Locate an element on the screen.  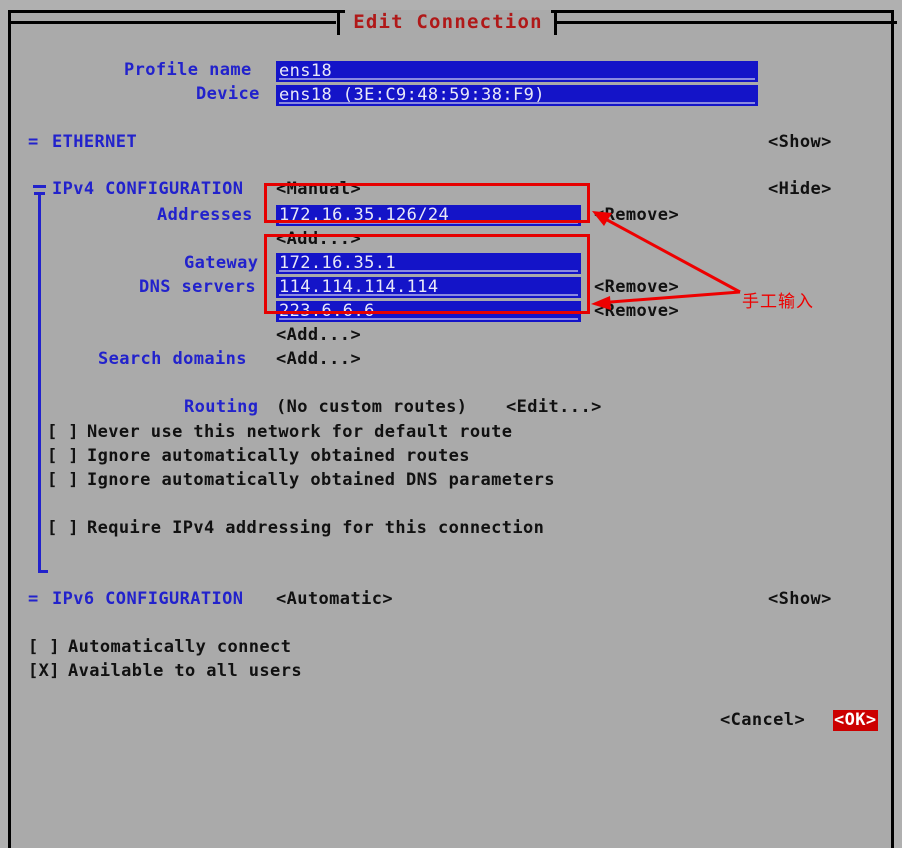
checkbox-never-default-route-state: [ ] is located at coordinates (63, 432).